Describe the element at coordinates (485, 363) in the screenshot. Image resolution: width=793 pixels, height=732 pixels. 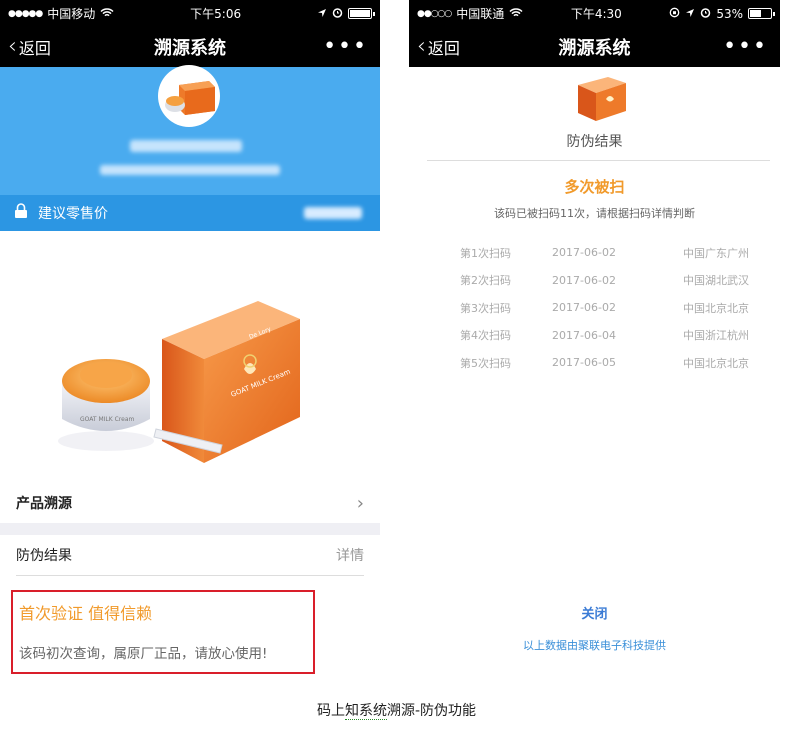
I see `scan-index: 第5次扫码` at that location.